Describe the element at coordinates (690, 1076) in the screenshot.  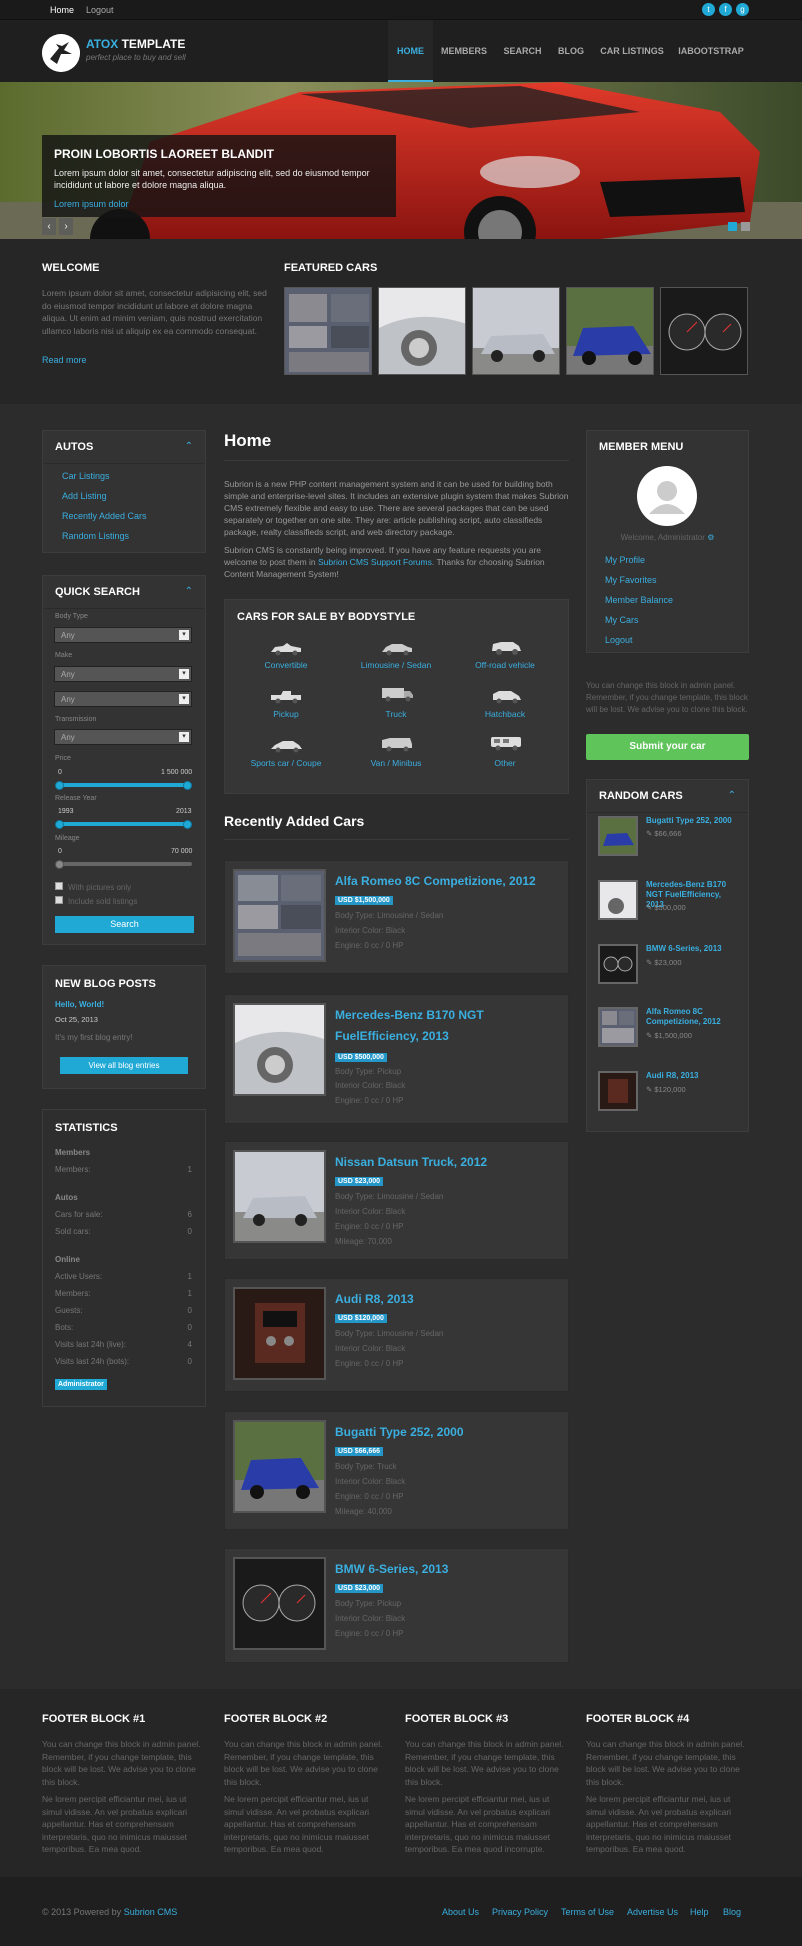
I see `random-car-title: Audi R8, 2013` at that location.